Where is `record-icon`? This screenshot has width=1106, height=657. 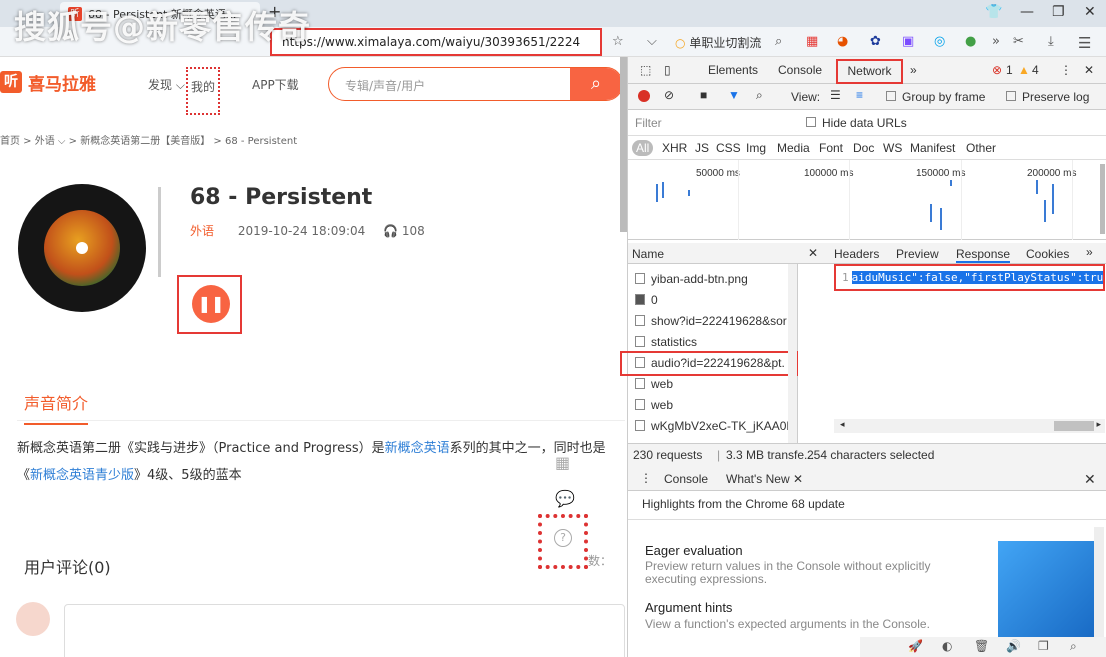 record-icon is located at coordinates (644, 96).